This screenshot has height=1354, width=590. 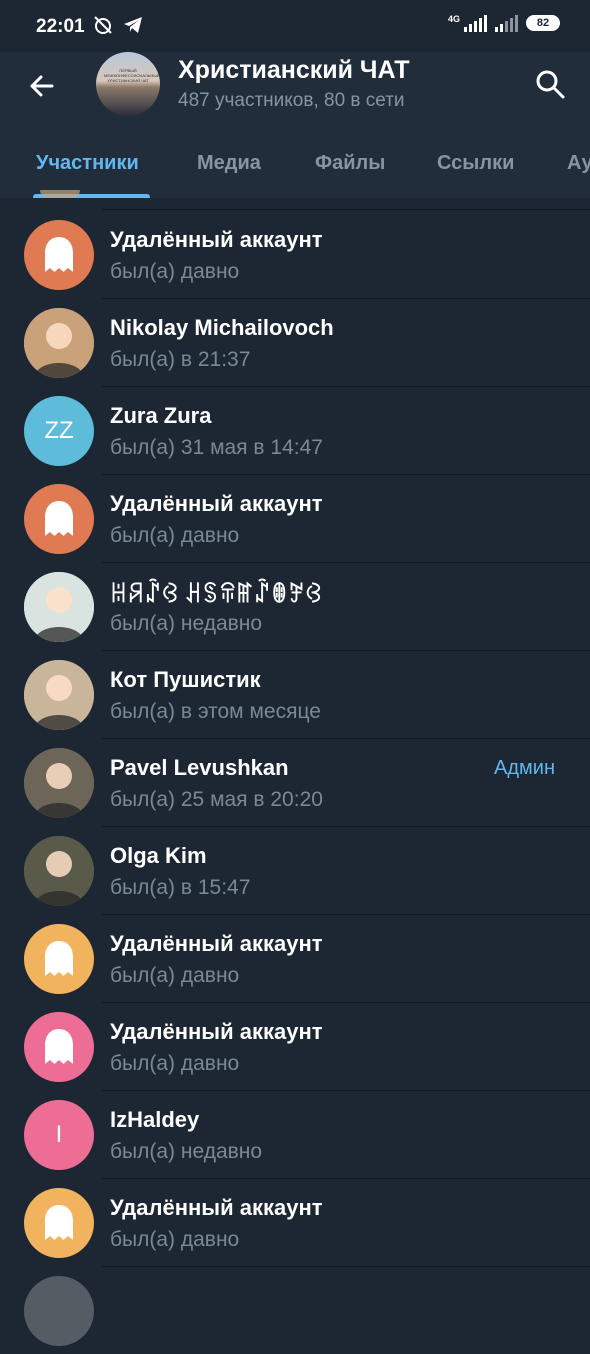 I want to click on avatar-initials: I, so click(x=59, y=1134).